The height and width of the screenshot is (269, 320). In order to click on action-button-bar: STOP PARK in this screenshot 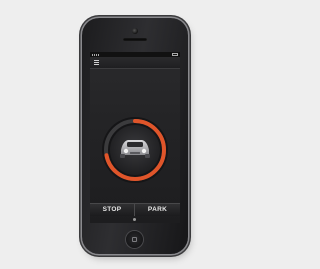, I will do `click(135, 209)`.